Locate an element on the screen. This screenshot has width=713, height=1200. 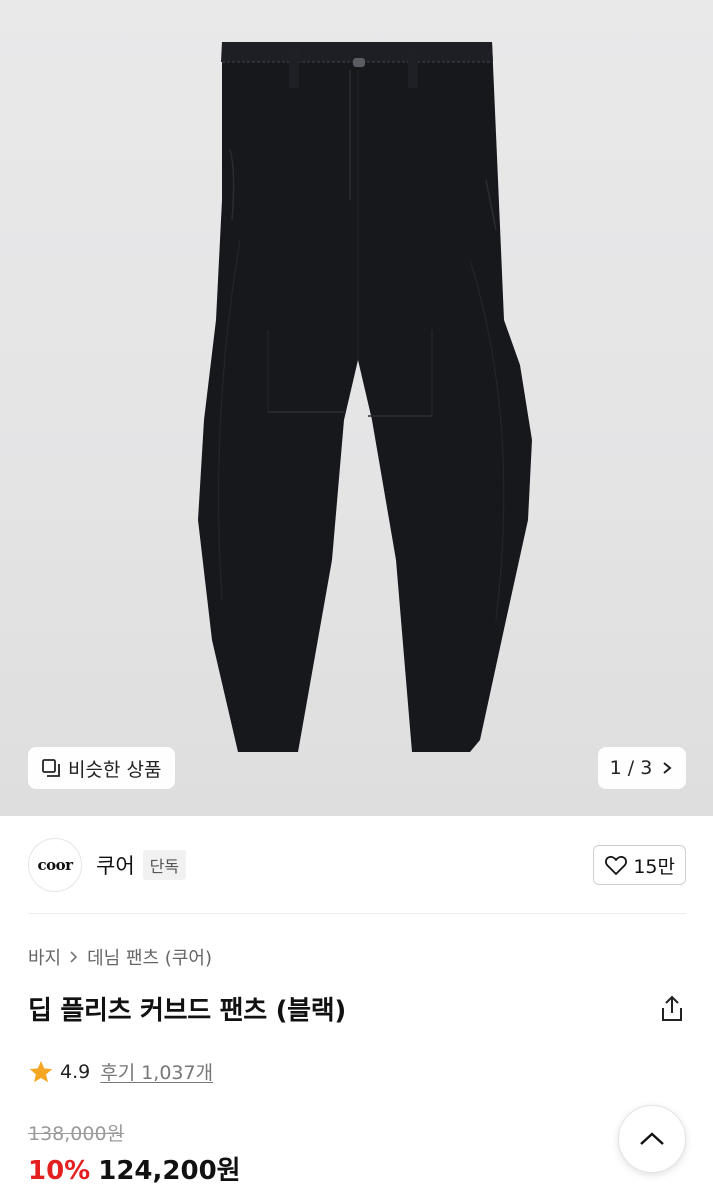
product-title: 딥 플리츠 커브드 팬츠 (블랙) is located at coordinates (187, 1011).